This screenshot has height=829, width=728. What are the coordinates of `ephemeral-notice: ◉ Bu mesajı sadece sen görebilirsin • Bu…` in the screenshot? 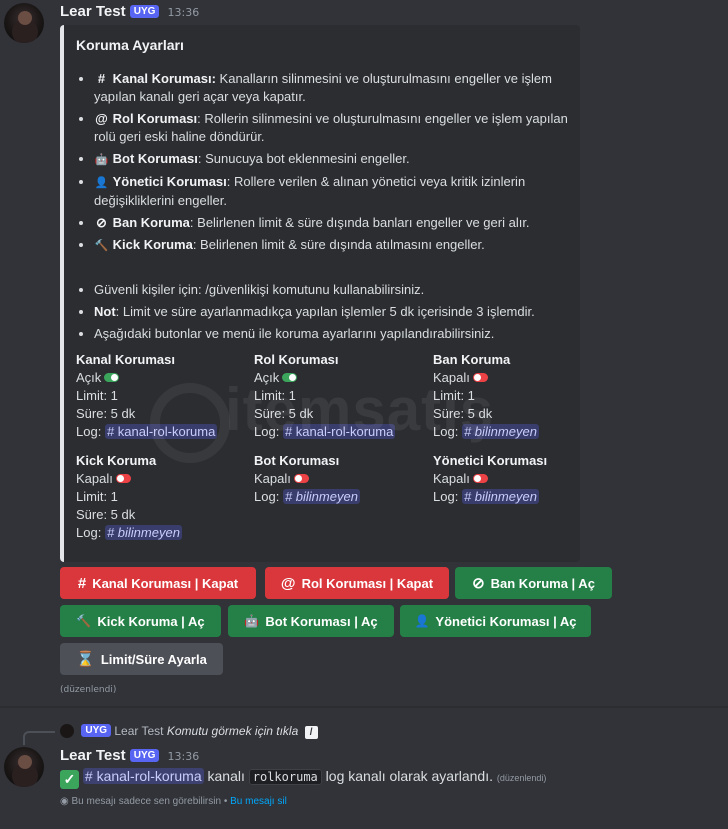 It's located at (173, 801).